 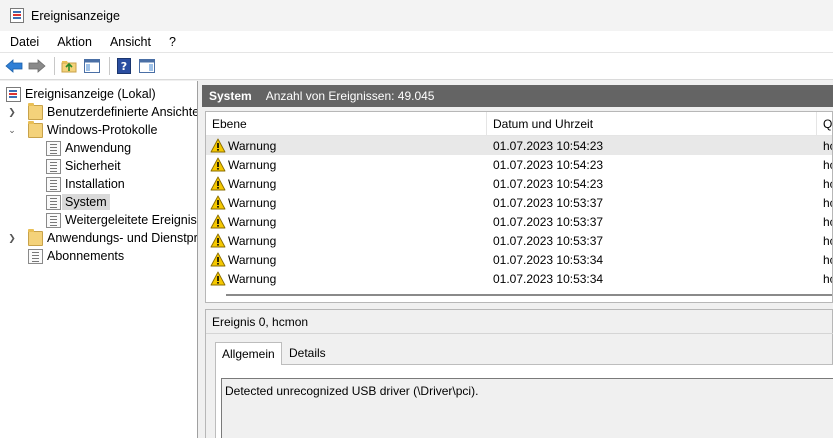 I want to click on tree-item-anwendung: Anwendung, so click(x=88, y=148).